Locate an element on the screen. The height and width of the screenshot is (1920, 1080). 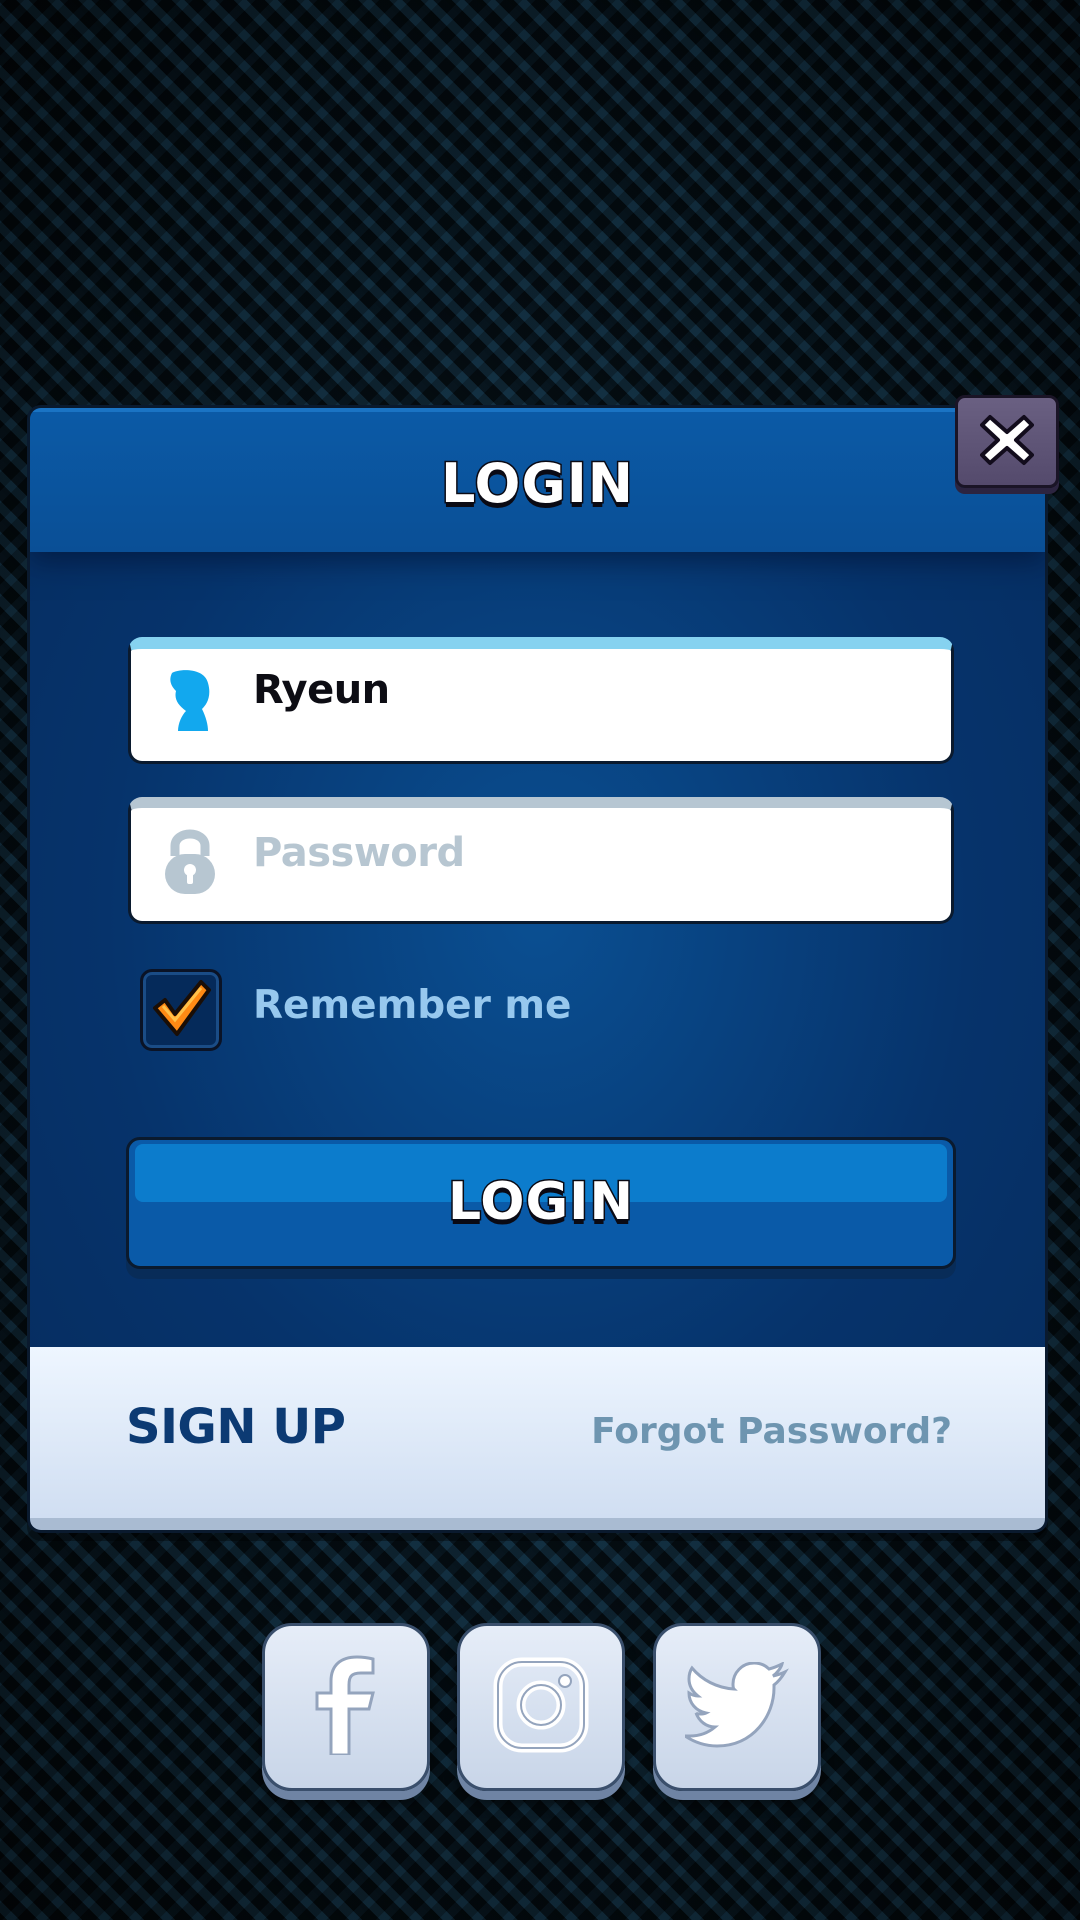
close-icon is located at coordinates (1007, 442).